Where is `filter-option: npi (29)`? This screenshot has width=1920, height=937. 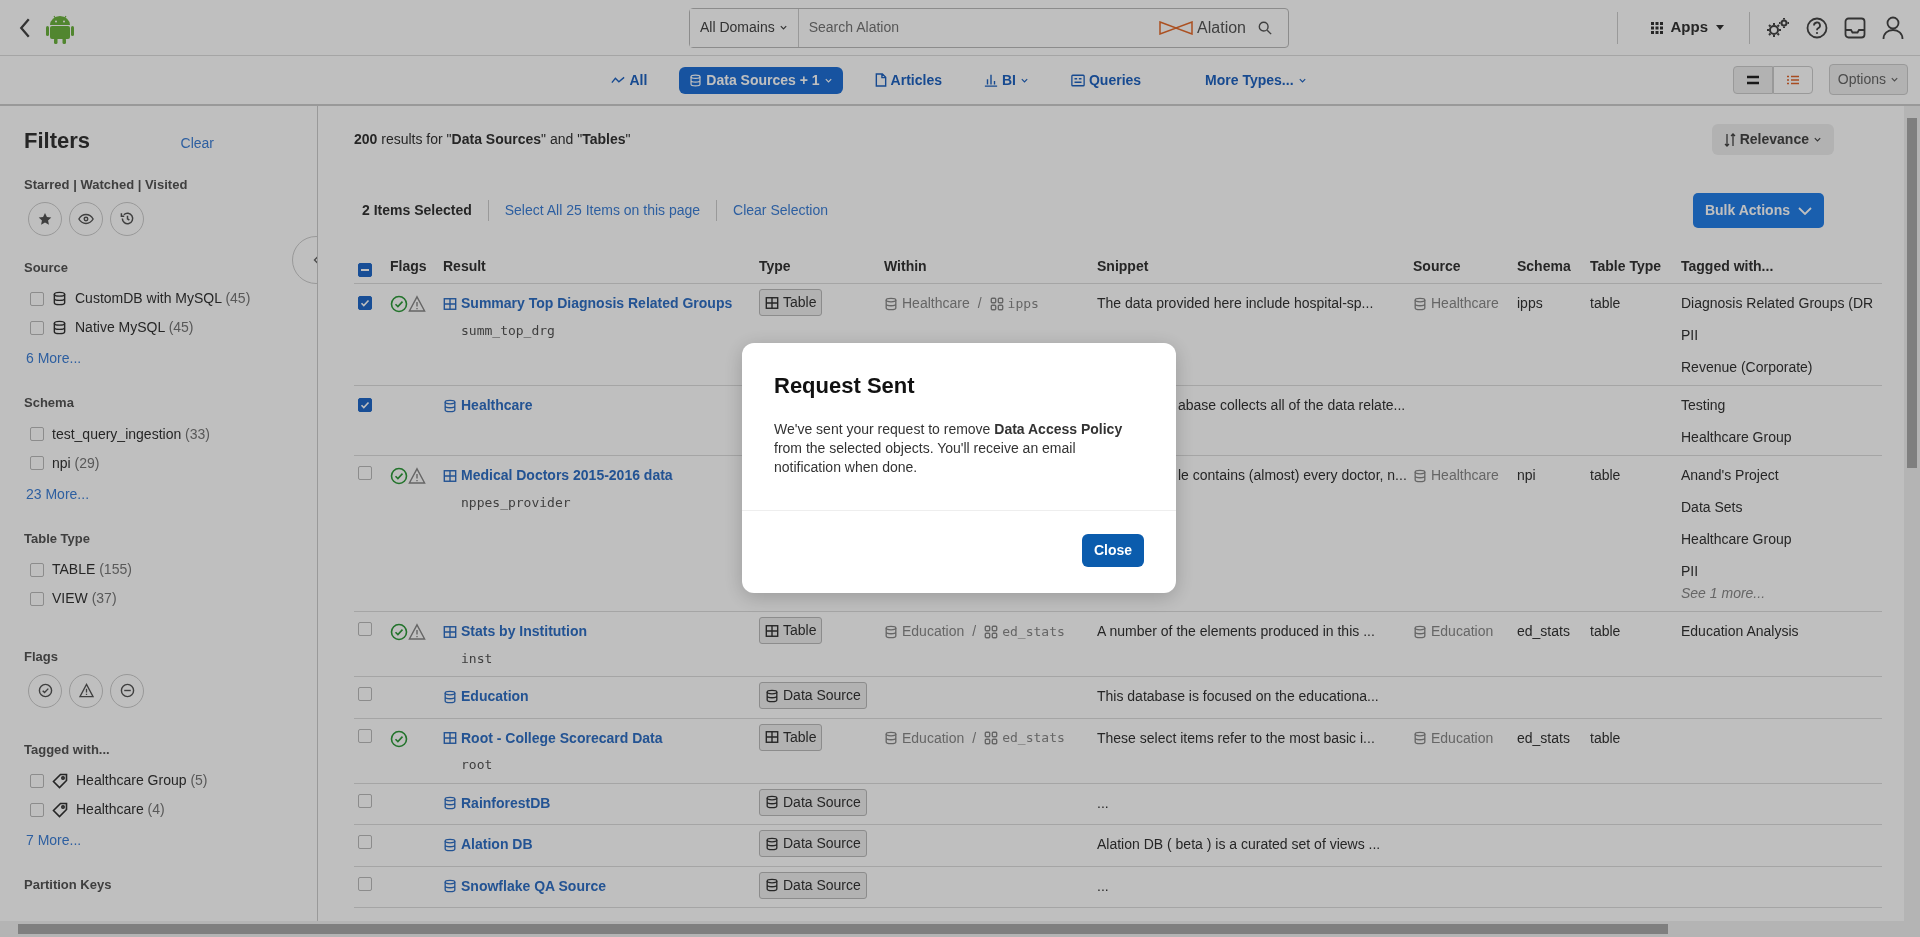
filter-option: npi (29) is located at coordinates (76, 463).